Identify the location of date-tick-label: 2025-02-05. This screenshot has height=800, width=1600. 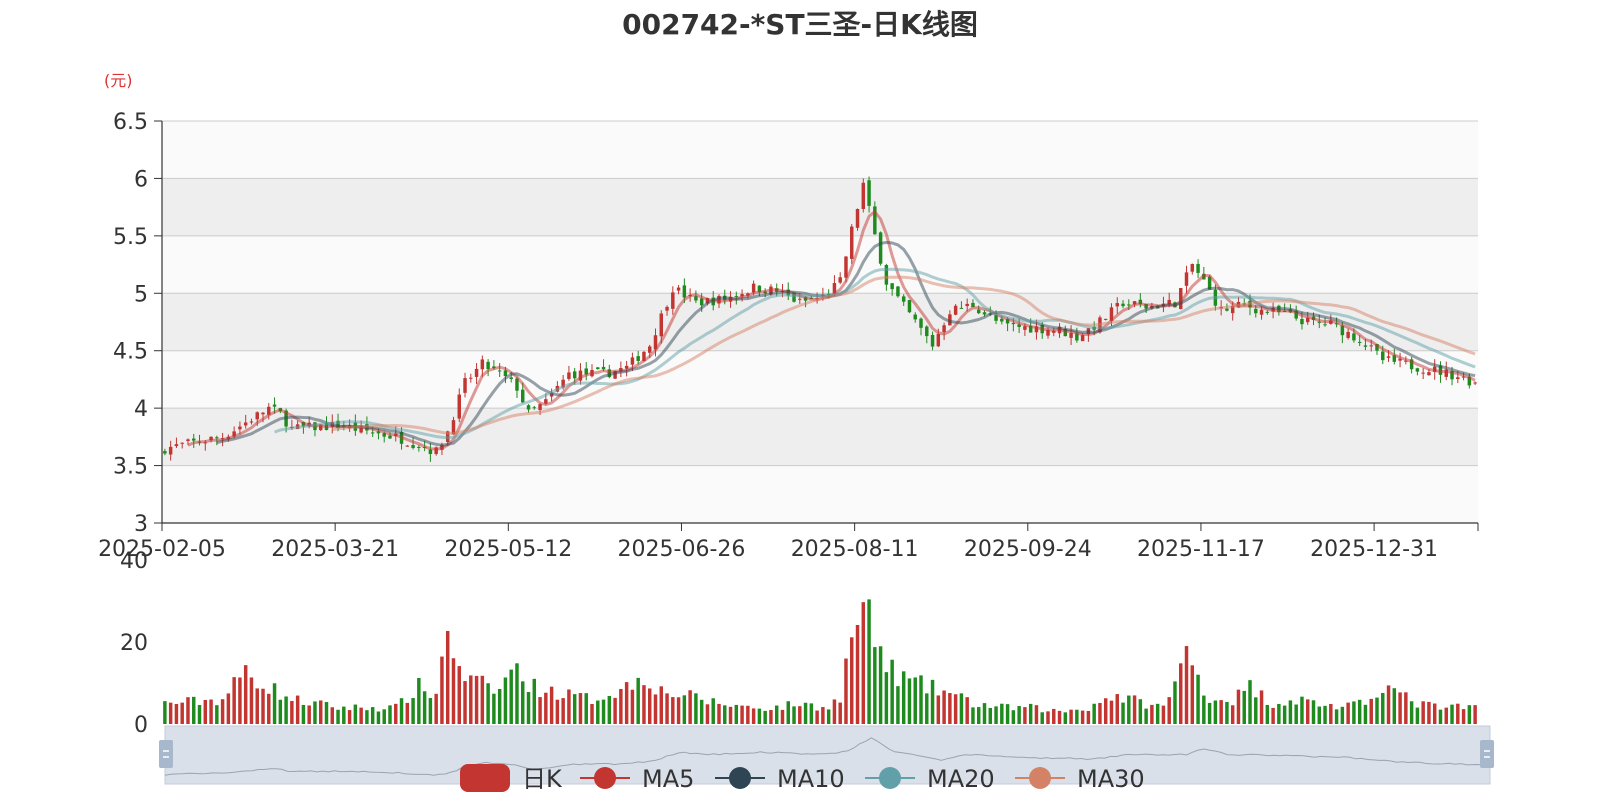
(162, 549).